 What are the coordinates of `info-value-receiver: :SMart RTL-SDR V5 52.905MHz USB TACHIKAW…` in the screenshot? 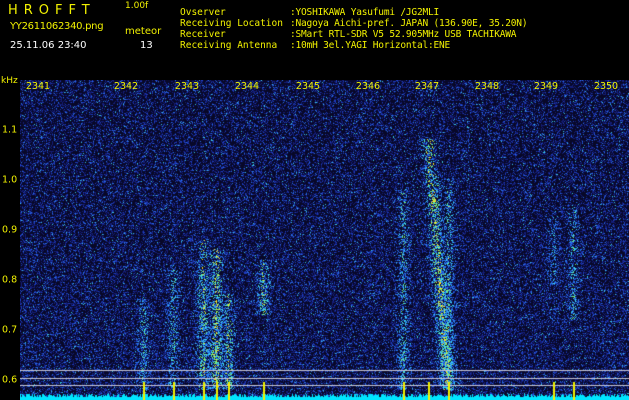 It's located at (403, 34).